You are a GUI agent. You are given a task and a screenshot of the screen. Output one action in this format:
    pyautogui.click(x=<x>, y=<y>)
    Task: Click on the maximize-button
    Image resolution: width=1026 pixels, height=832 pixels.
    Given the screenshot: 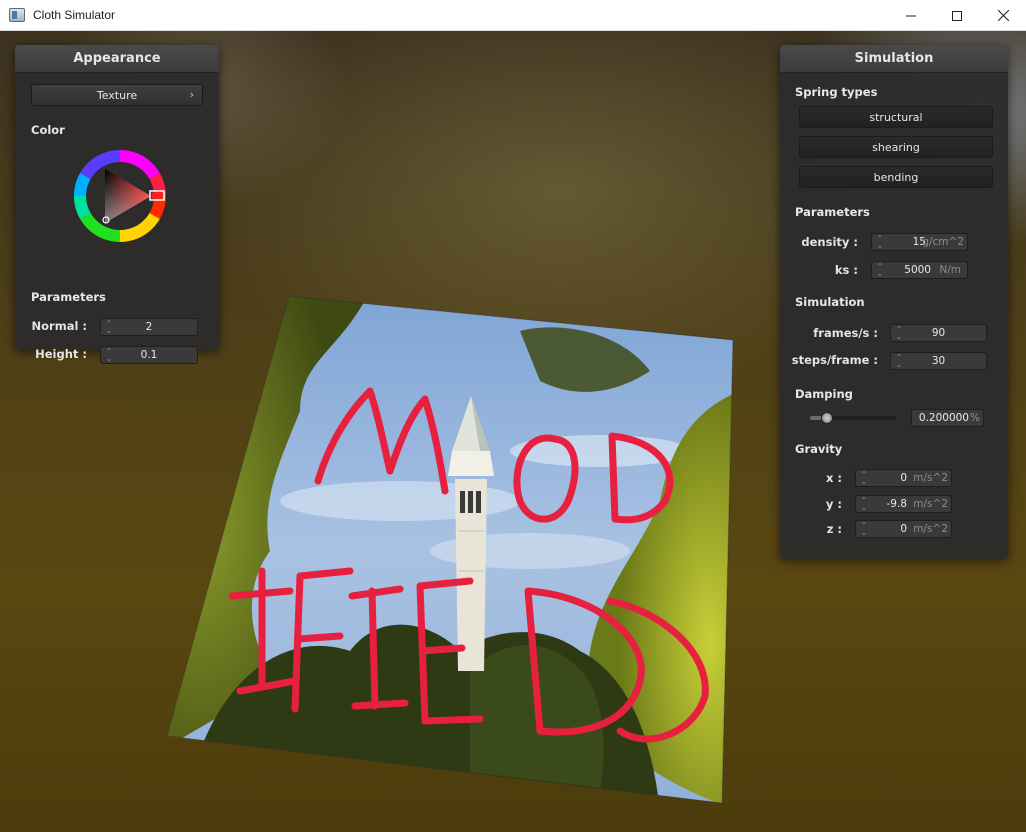 What is the action you would take?
    pyautogui.click(x=957, y=15)
    